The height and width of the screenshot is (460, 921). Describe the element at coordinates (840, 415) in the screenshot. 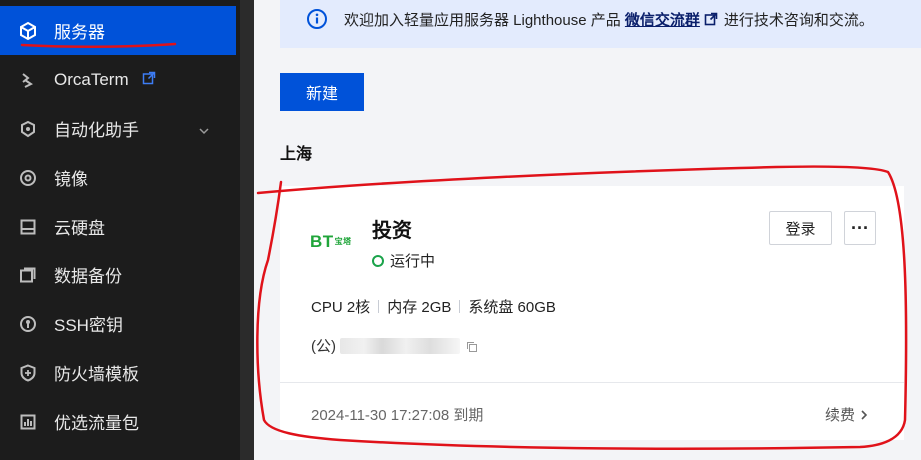

I see `renew-label: 续费` at that location.